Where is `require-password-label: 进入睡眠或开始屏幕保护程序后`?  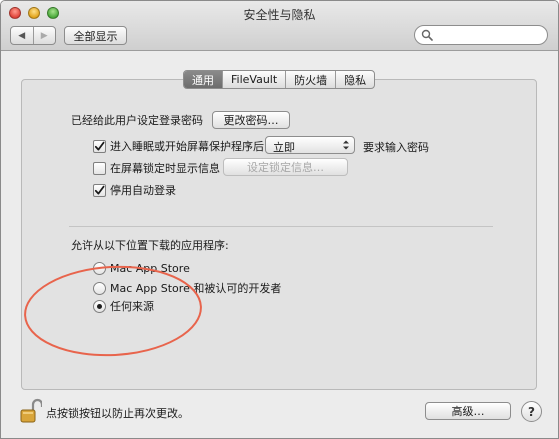 require-password-label: 进入睡眠或开始屏幕保护程序后 is located at coordinates (187, 146).